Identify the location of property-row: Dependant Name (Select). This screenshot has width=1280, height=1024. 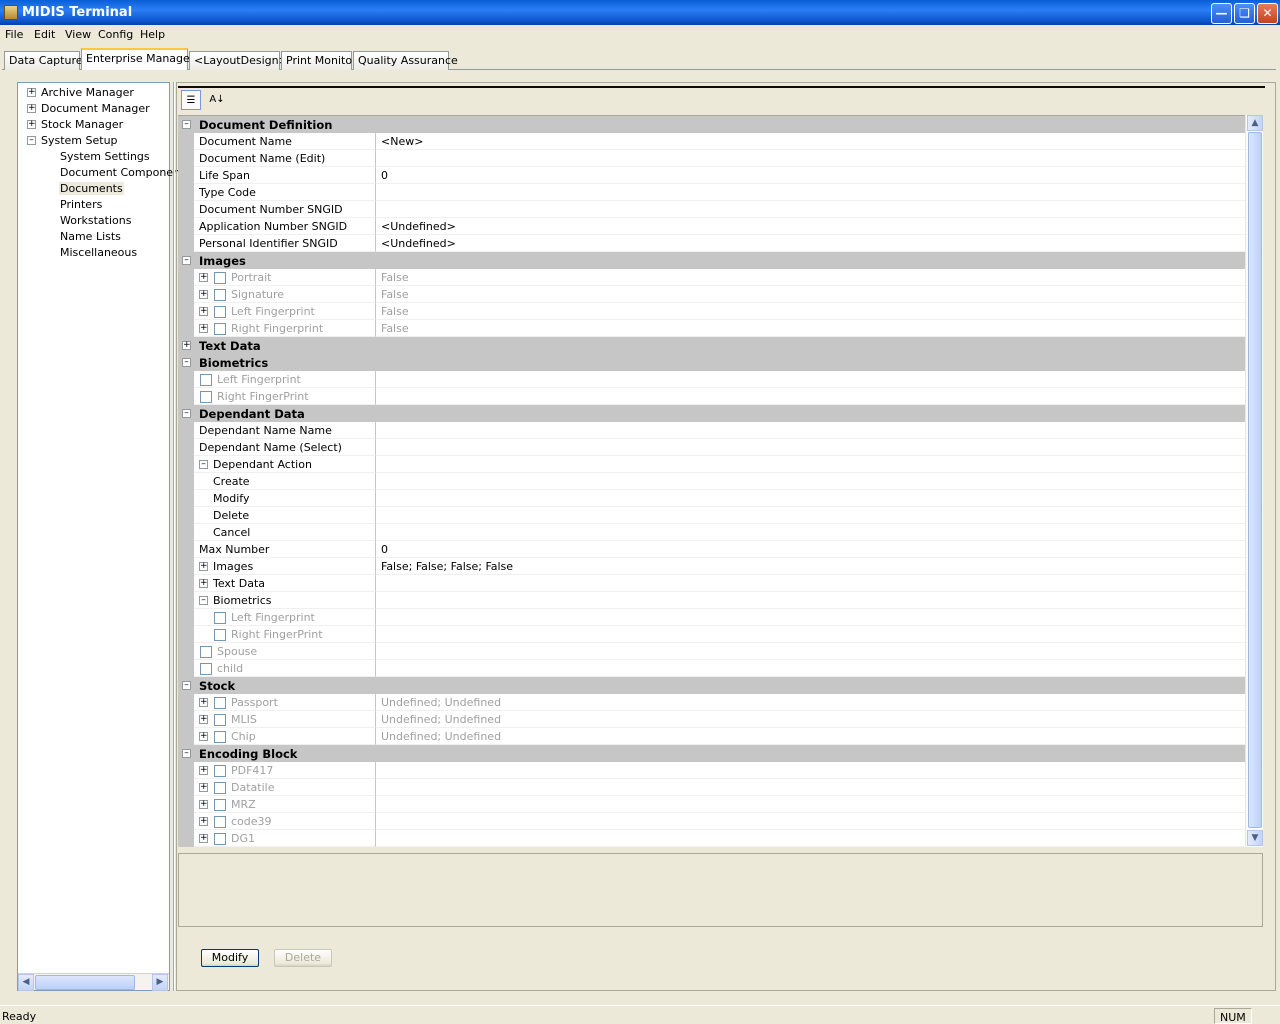
(711, 447).